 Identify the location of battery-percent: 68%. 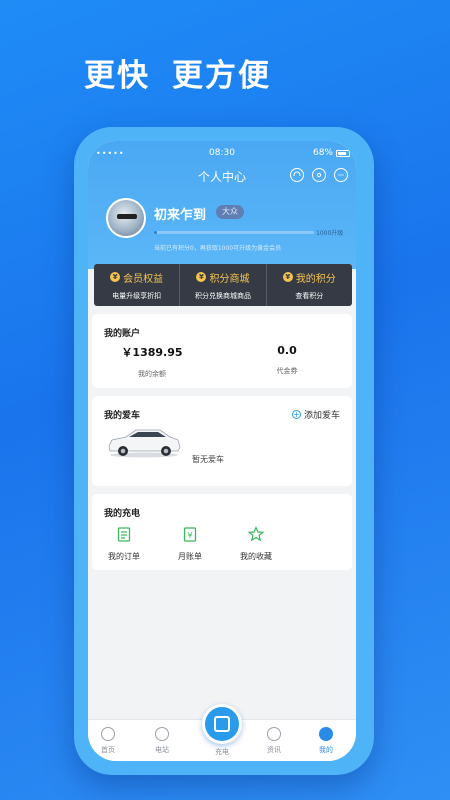
(322, 153).